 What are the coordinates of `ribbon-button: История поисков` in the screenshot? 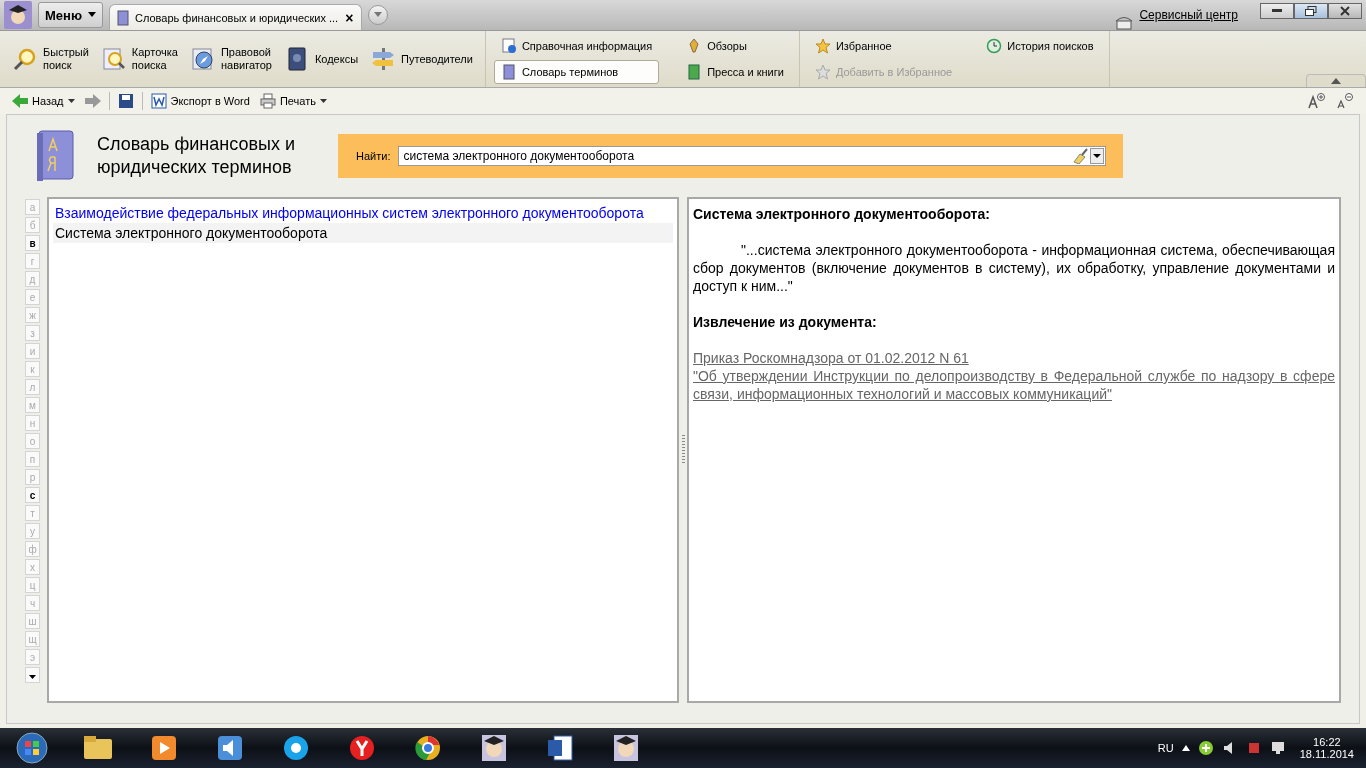 It's located at (1040, 46).